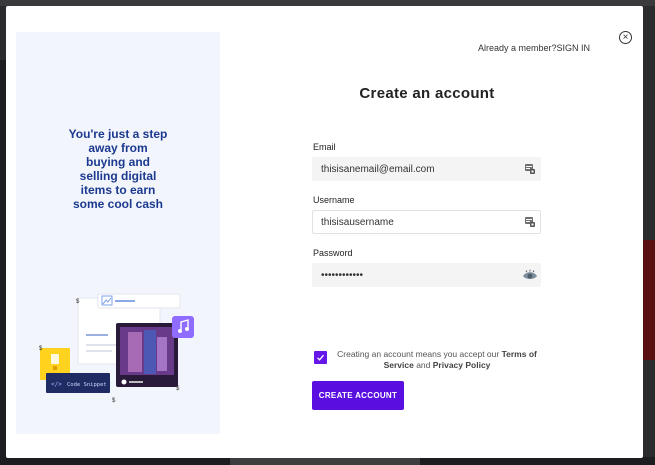 The image size is (655, 465). Describe the element at coordinates (334, 200) in the screenshot. I see `username-label: Username` at that location.